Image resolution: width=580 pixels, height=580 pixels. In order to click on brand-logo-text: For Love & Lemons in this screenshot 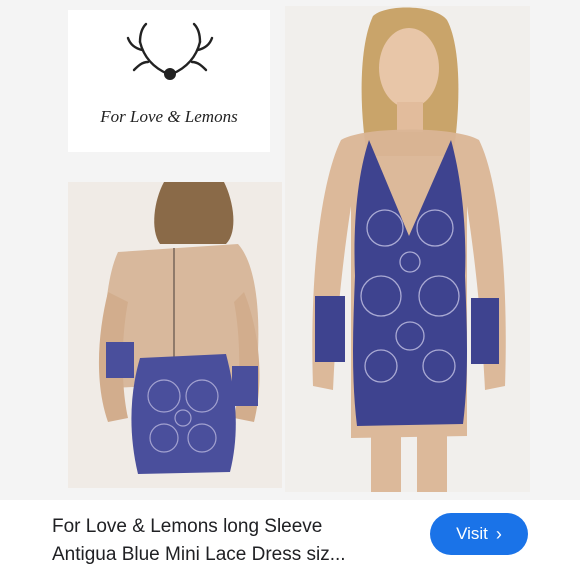, I will do `click(168, 116)`.